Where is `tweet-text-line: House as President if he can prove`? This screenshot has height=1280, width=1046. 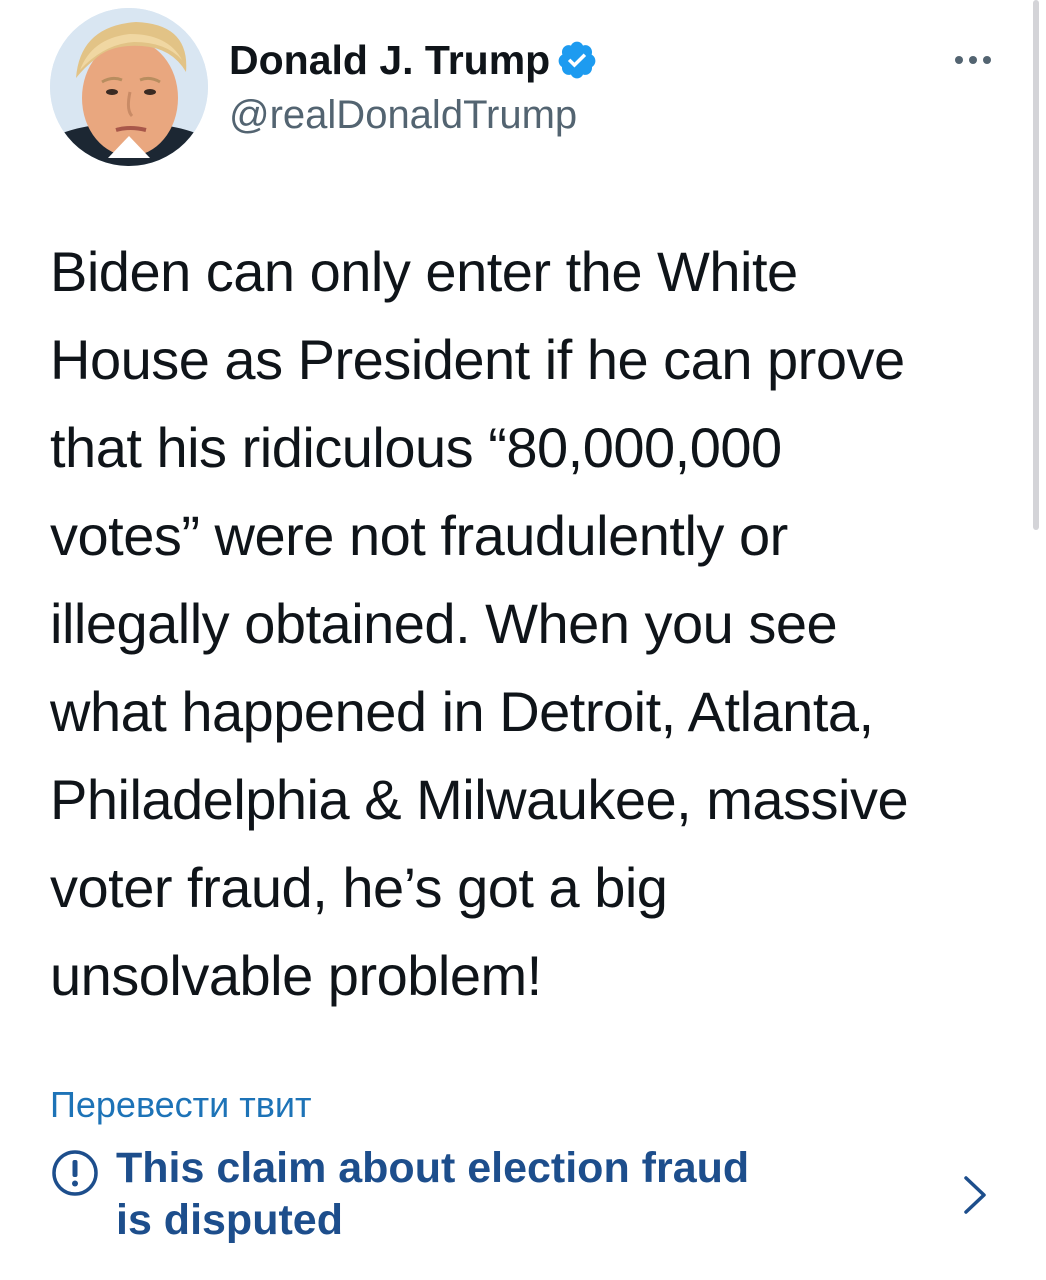
tweet-text-line: House as President if he can prove is located at coordinates (477, 359).